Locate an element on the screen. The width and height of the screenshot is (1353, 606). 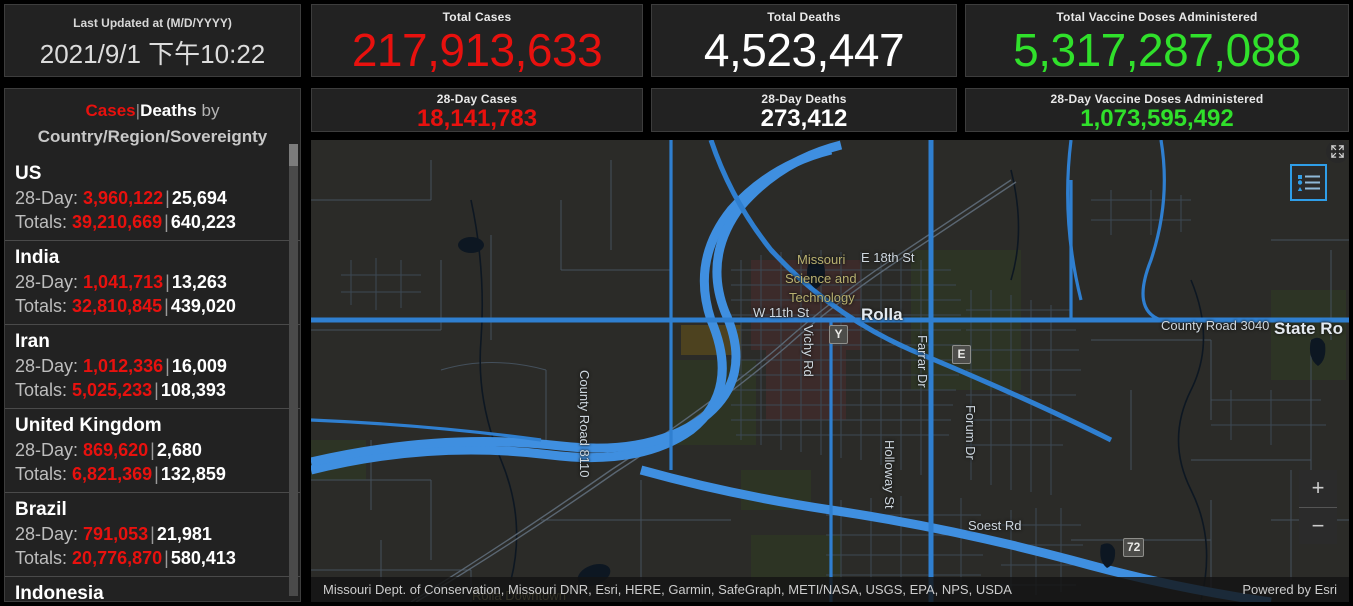
country-28day-line: 28-Day: 3,960,122 | 25,694 is located at coordinates (157, 198).